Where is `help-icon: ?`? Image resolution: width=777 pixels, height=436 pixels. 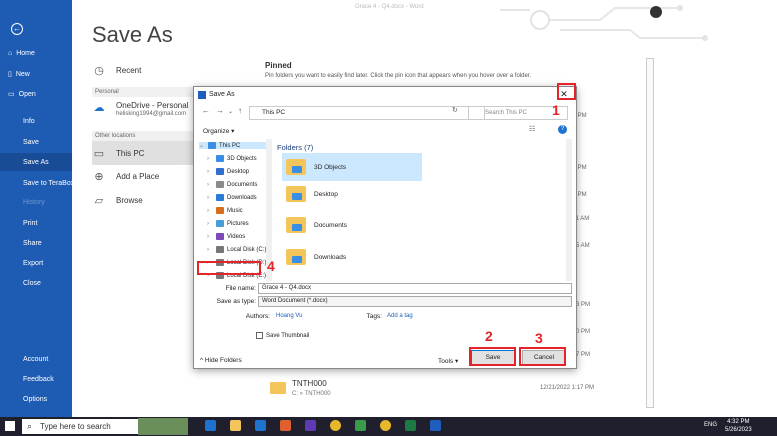 help-icon: ? is located at coordinates (562, 129).